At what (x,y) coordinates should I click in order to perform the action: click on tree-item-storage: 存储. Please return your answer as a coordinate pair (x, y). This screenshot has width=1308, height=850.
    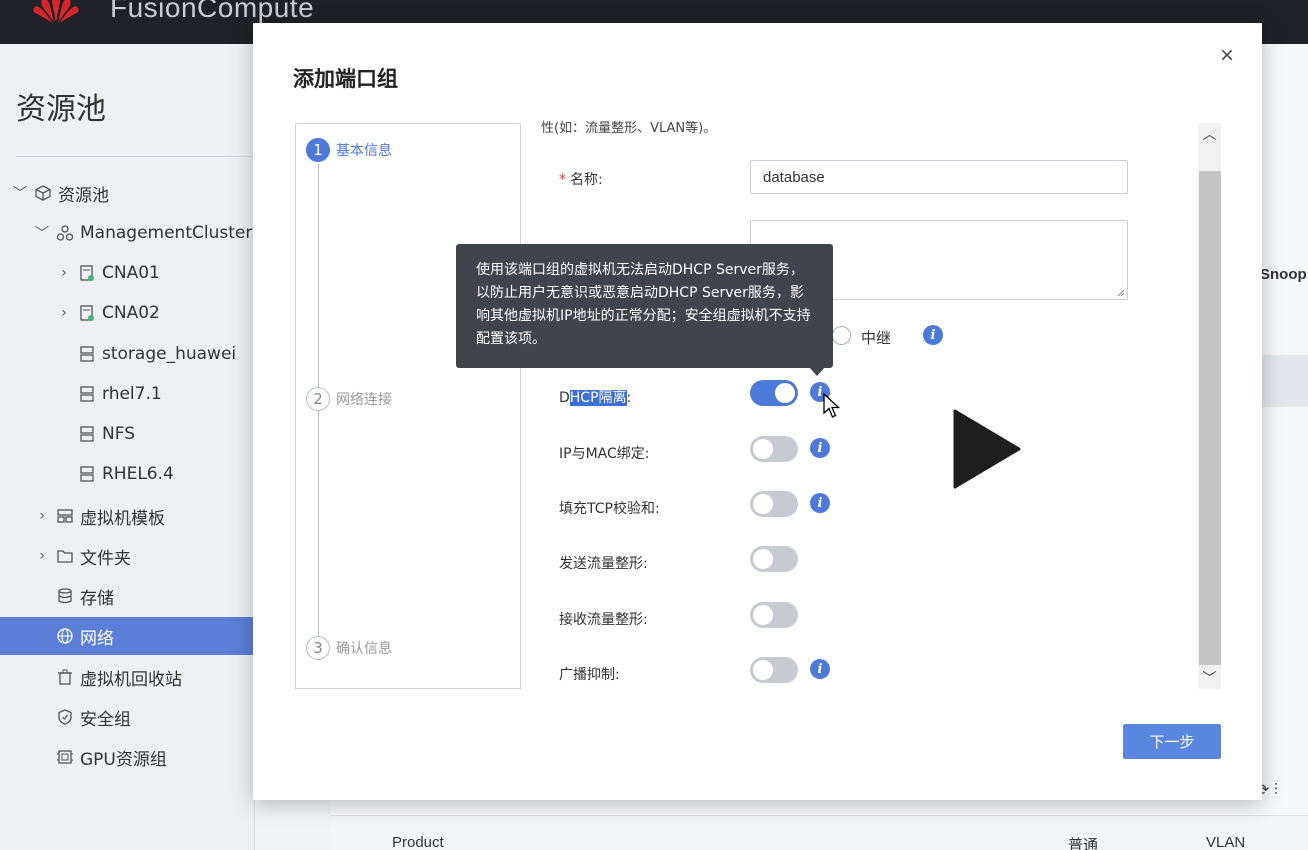
    Looking at the image, I should click on (127, 596).